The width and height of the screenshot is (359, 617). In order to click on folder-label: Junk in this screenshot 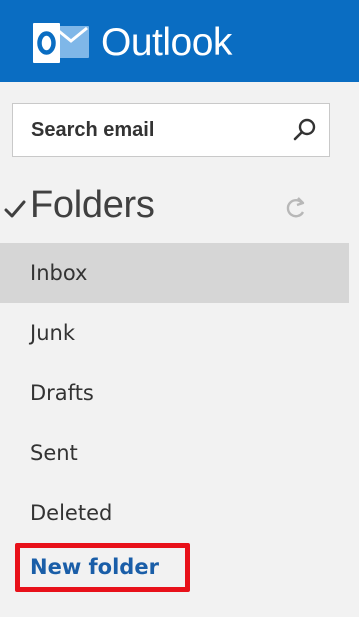, I will do `click(52, 333)`.